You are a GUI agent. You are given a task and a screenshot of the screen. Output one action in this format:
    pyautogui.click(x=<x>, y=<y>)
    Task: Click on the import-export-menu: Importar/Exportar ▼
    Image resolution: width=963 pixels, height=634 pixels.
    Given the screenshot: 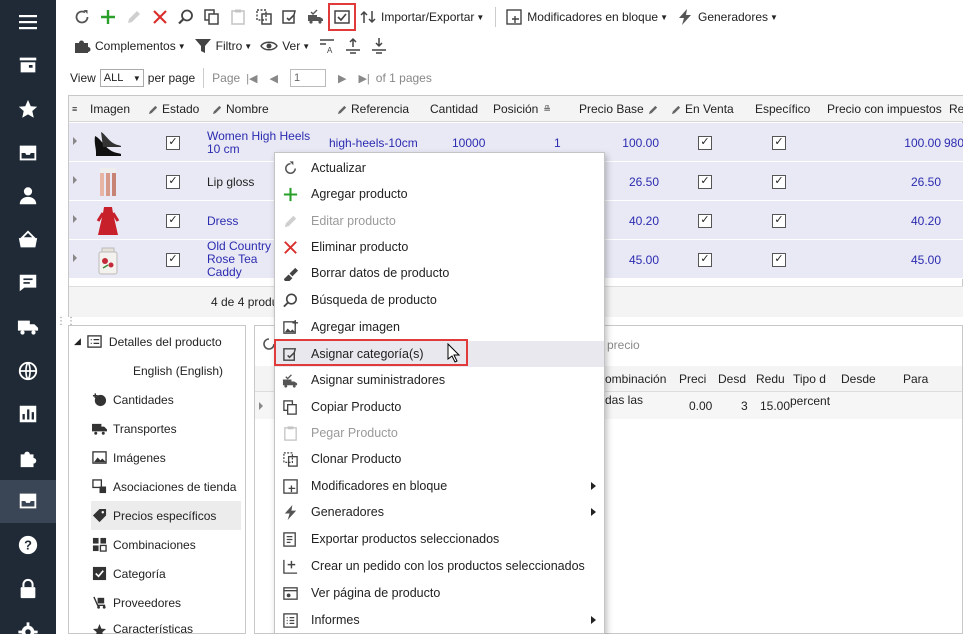 What is the action you would take?
    pyautogui.click(x=421, y=17)
    